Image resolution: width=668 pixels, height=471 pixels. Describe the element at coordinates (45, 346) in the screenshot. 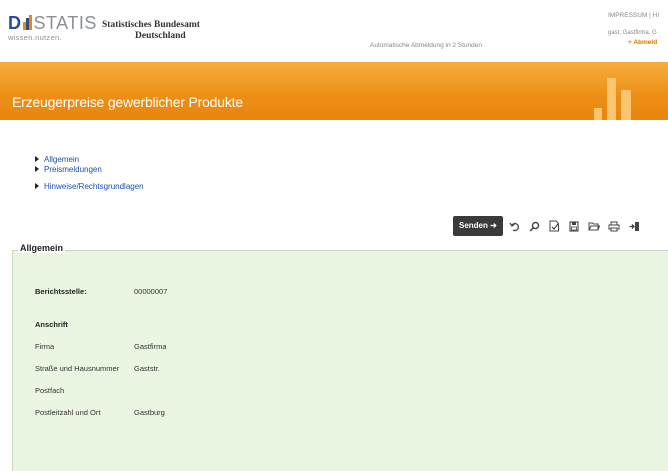

I see `field-label-firma: Firma` at that location.